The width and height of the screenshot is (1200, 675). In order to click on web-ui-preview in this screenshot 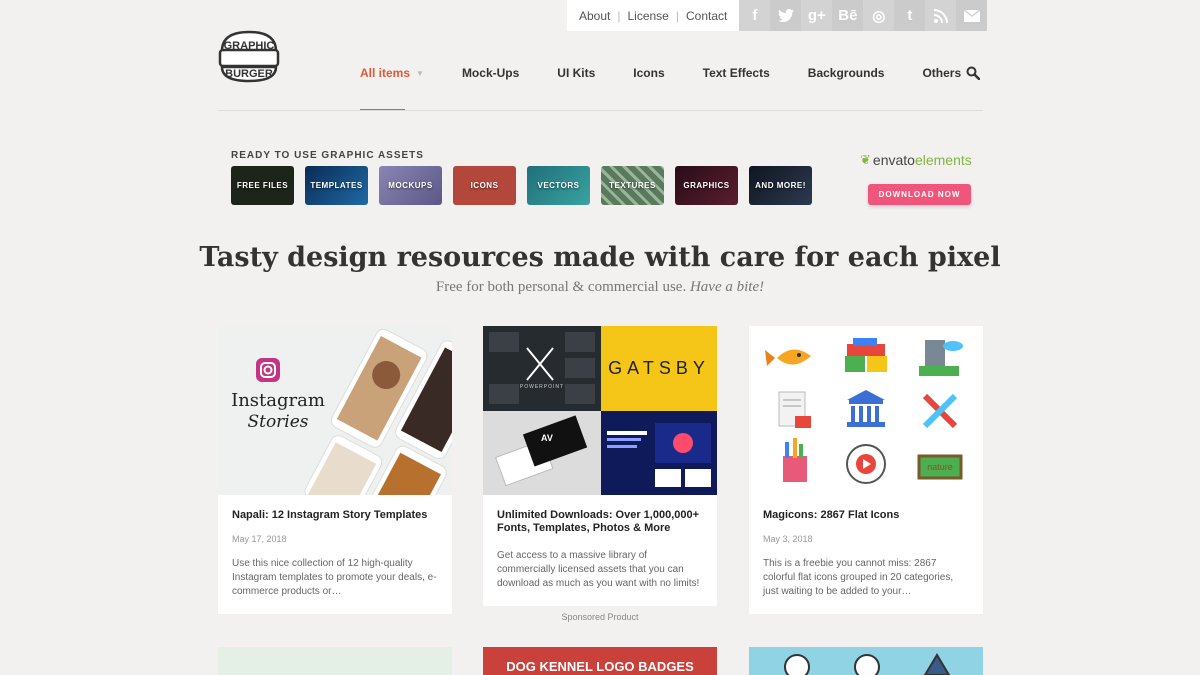, I will do `click(659, 453)`.